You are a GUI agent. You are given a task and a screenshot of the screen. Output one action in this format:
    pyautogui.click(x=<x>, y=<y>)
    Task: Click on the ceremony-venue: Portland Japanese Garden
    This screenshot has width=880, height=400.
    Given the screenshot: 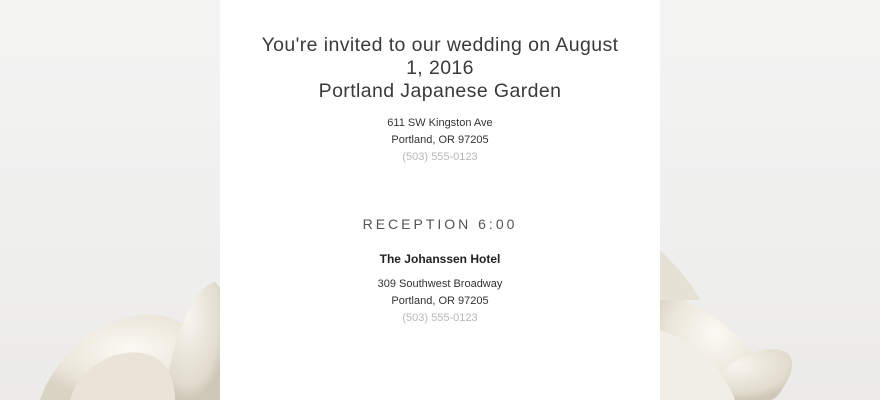 What is the action you would take?
    pyautogui.click(x=440, y=91)
    